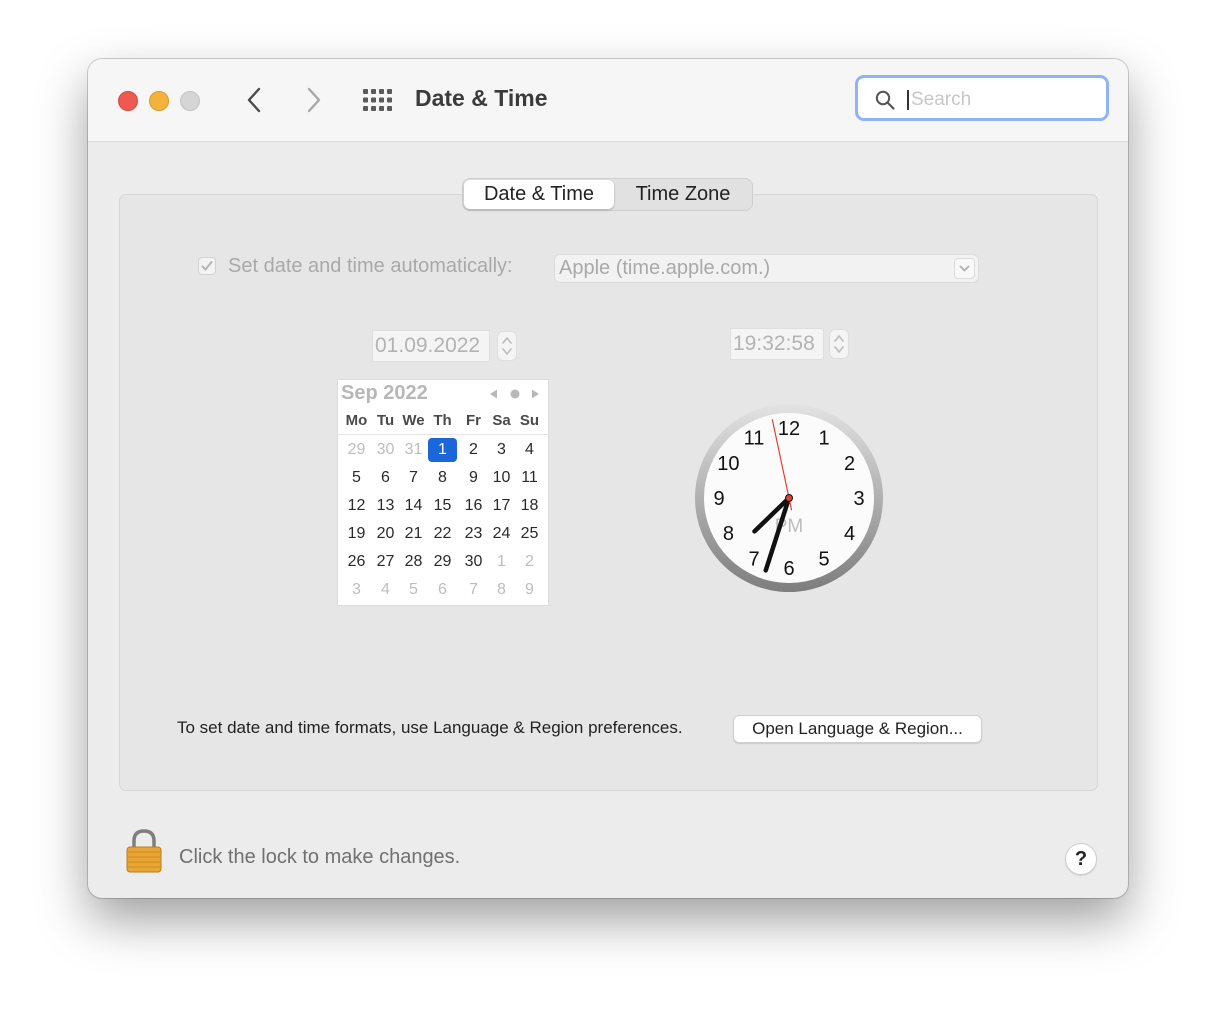  Describe the element at coordinates (159, 101) in the screenshot. I see `minimize-button` at that location.